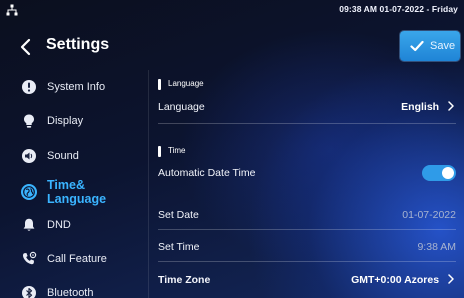  I want to click on info-circle-icon, so click(29, 87).